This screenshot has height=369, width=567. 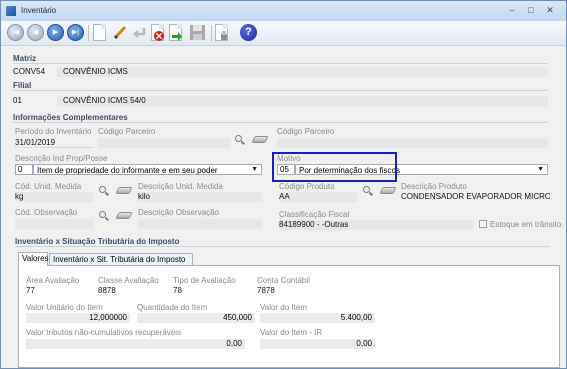 I want to click on class-fiscal-value: 84189900 - -Outras, so click(x=314, y=224).